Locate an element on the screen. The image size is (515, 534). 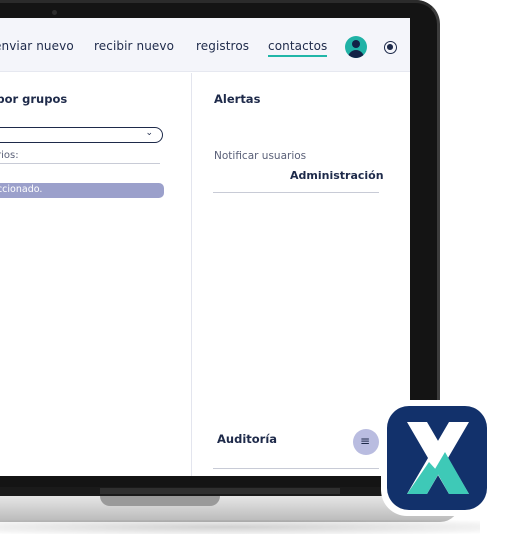
notes-glyph: ≡ is located at coordinates (365, 441).